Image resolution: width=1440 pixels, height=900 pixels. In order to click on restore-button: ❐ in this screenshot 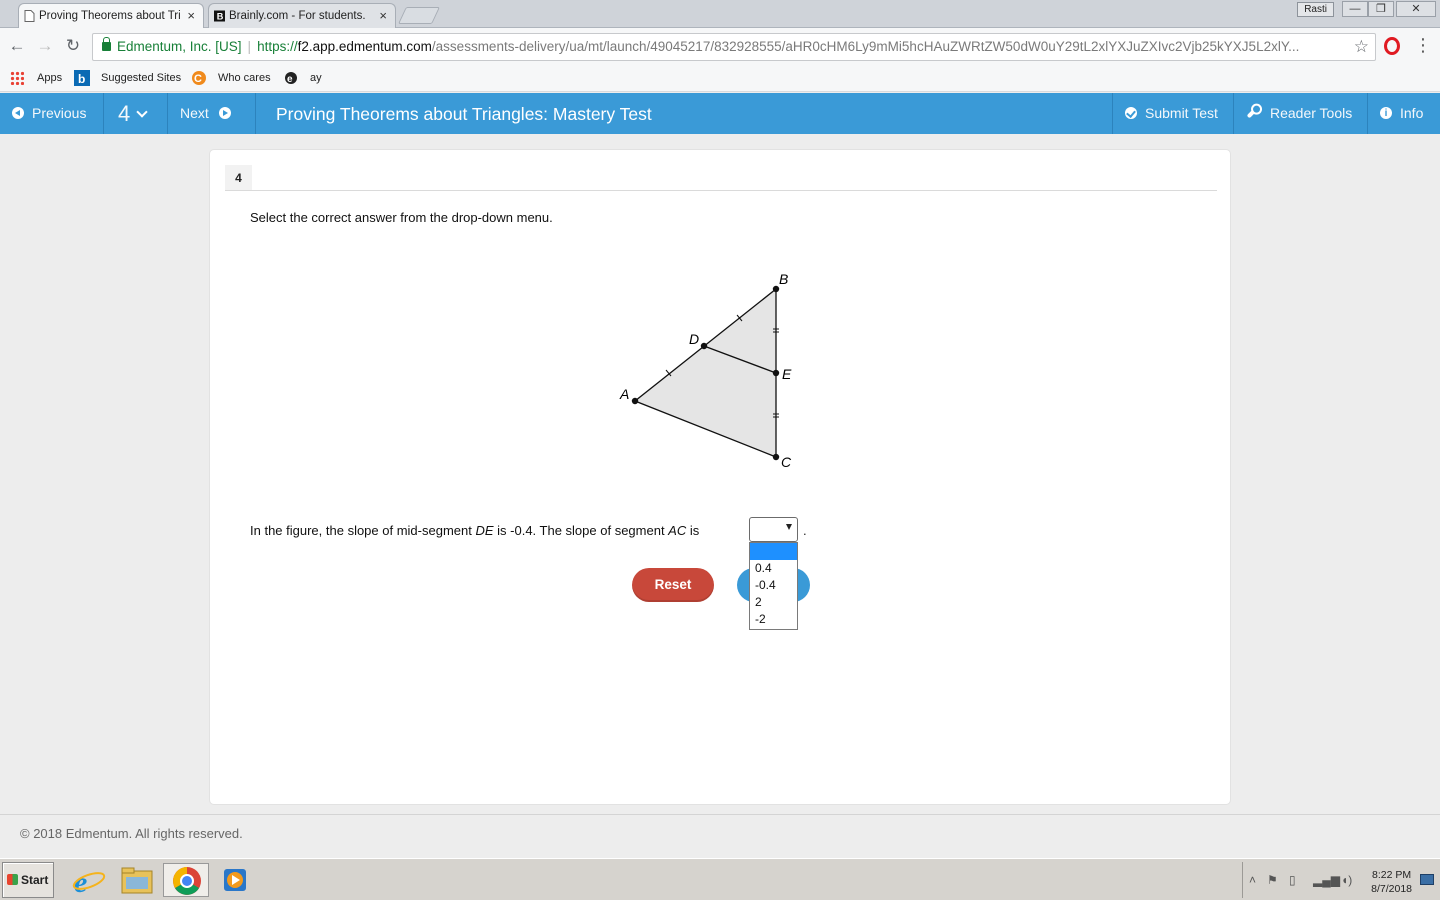, I will do `click(1381, 9)`.